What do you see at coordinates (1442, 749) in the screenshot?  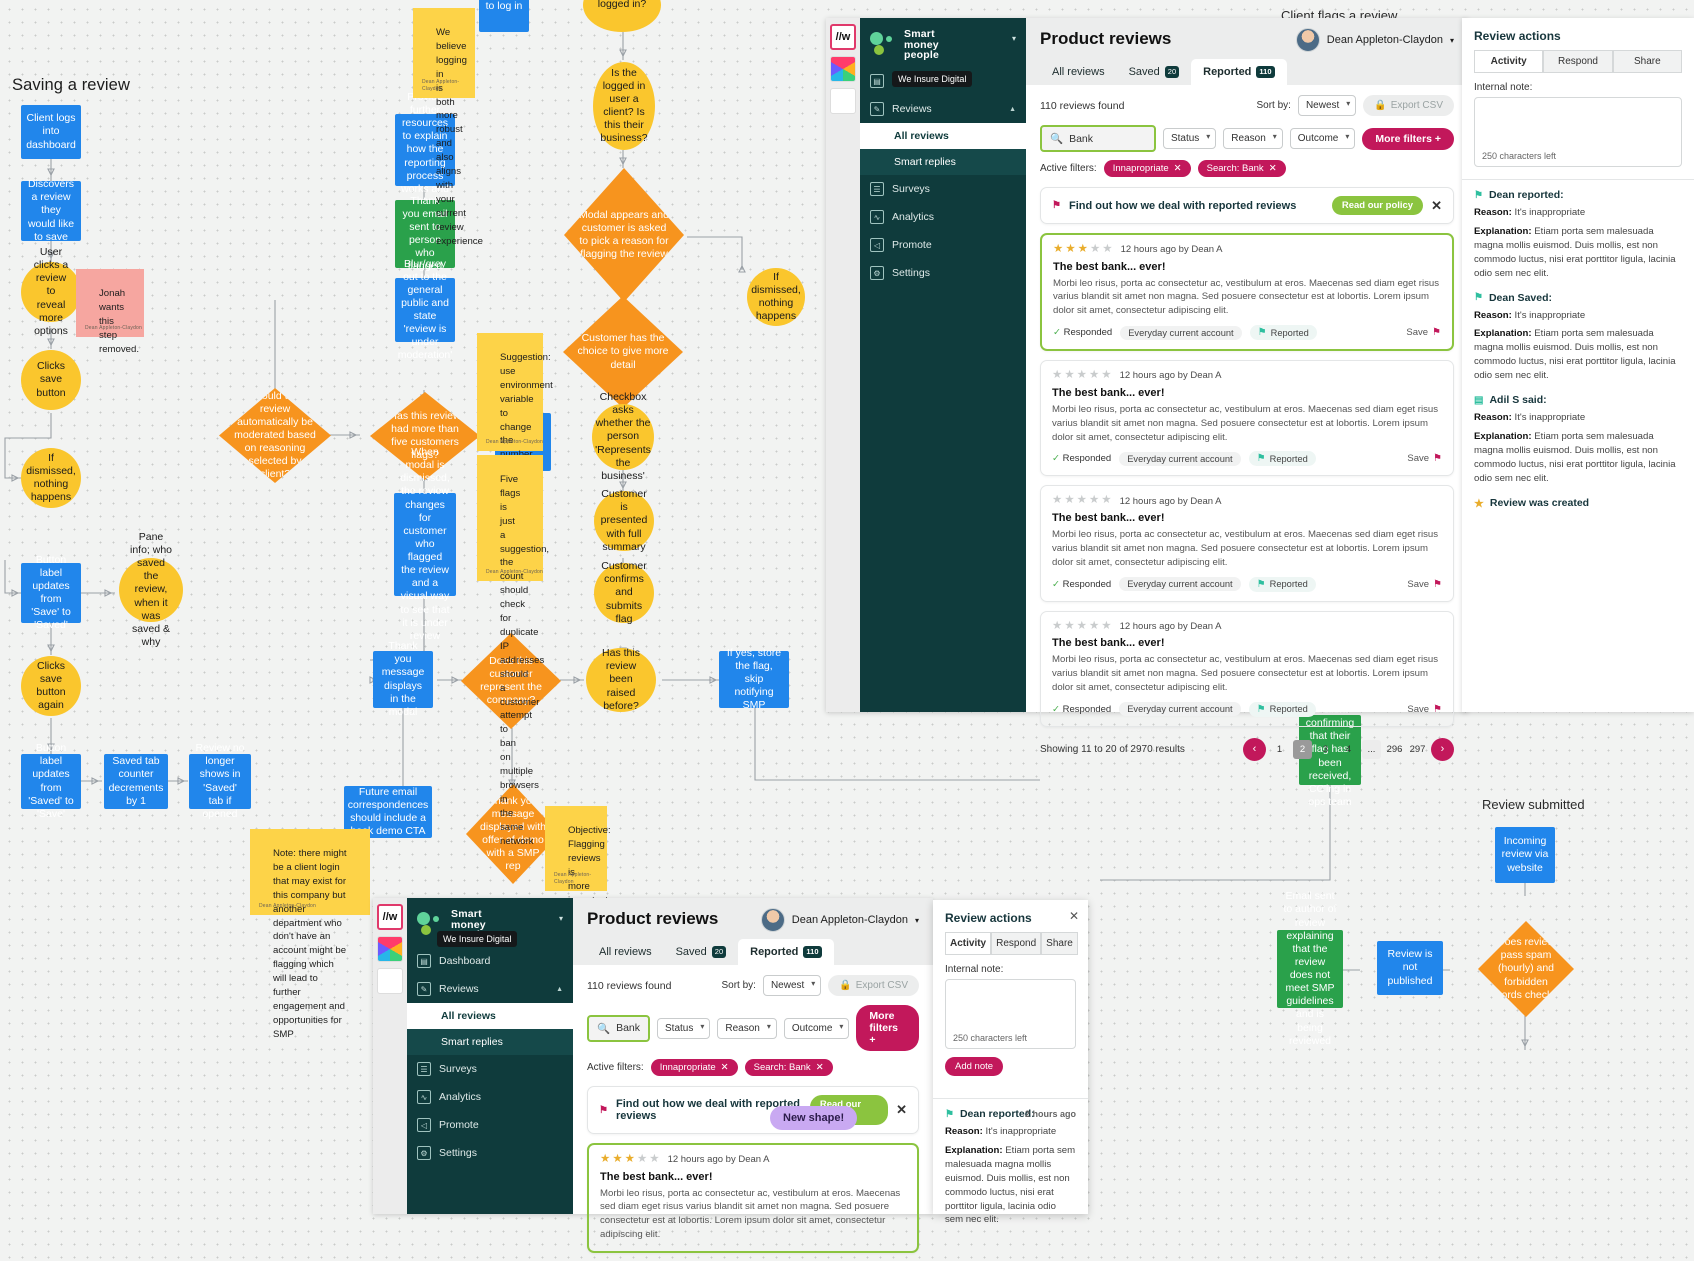 I see `page-next-button: ›` at bounding box center [1442, 749].